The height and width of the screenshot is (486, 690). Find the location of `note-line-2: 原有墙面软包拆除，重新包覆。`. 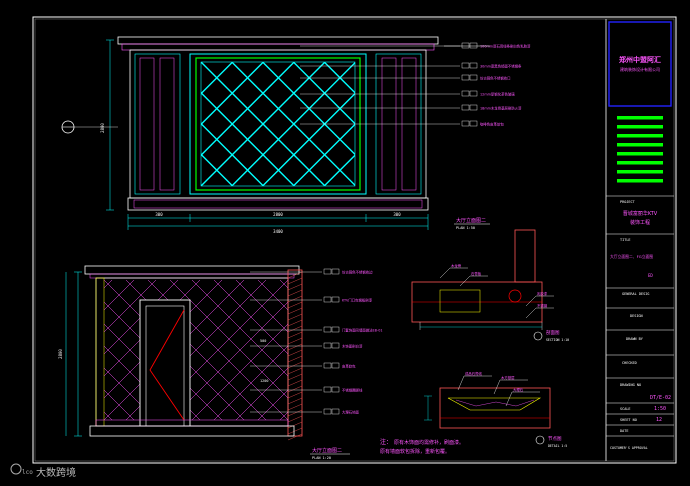

note-line-2: 原有墙面软包拆除，重新包覆。 is located at coordinates (415, 451).